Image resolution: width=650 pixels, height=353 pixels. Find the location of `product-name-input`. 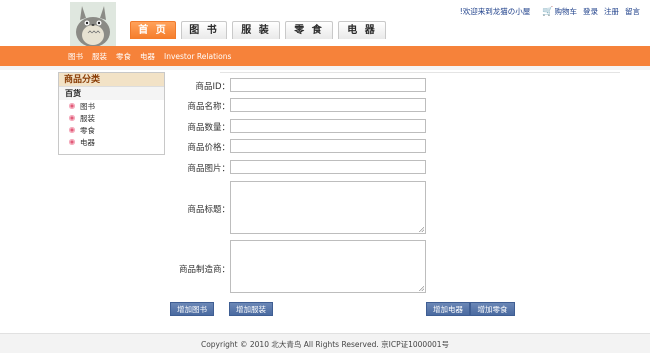

product-name-input is located at coordinates (328, 105).